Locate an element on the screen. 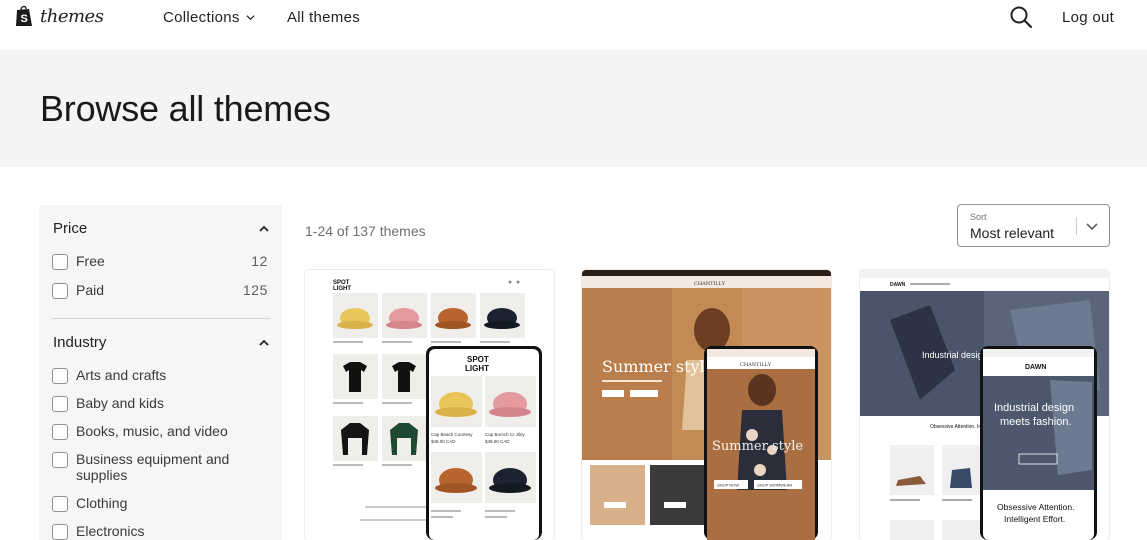 Image resolution: width=1147 pixels, height=540 pixels. filter-option-books-music-video: Books, music, and video is located at coordinates (160, 431).